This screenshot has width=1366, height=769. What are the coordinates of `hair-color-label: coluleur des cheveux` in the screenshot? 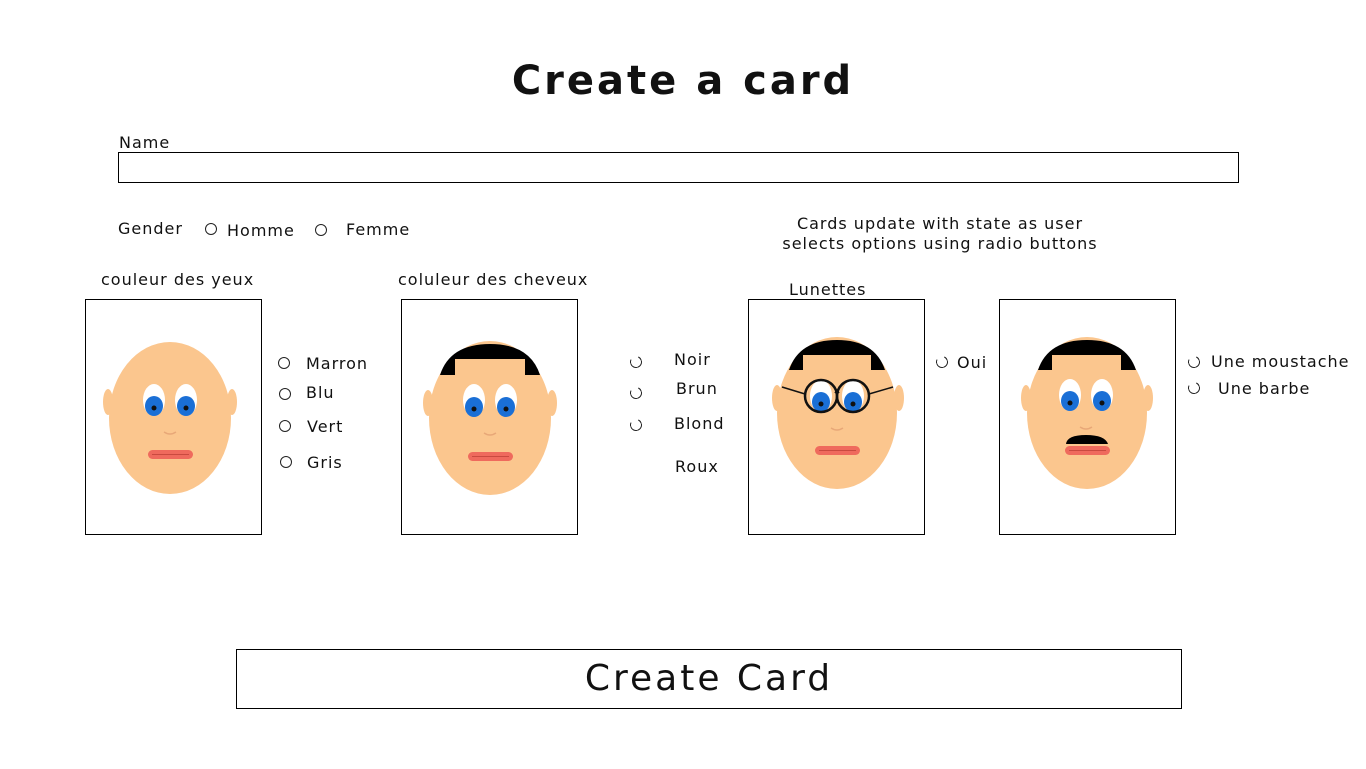 It's located at (493, 279).